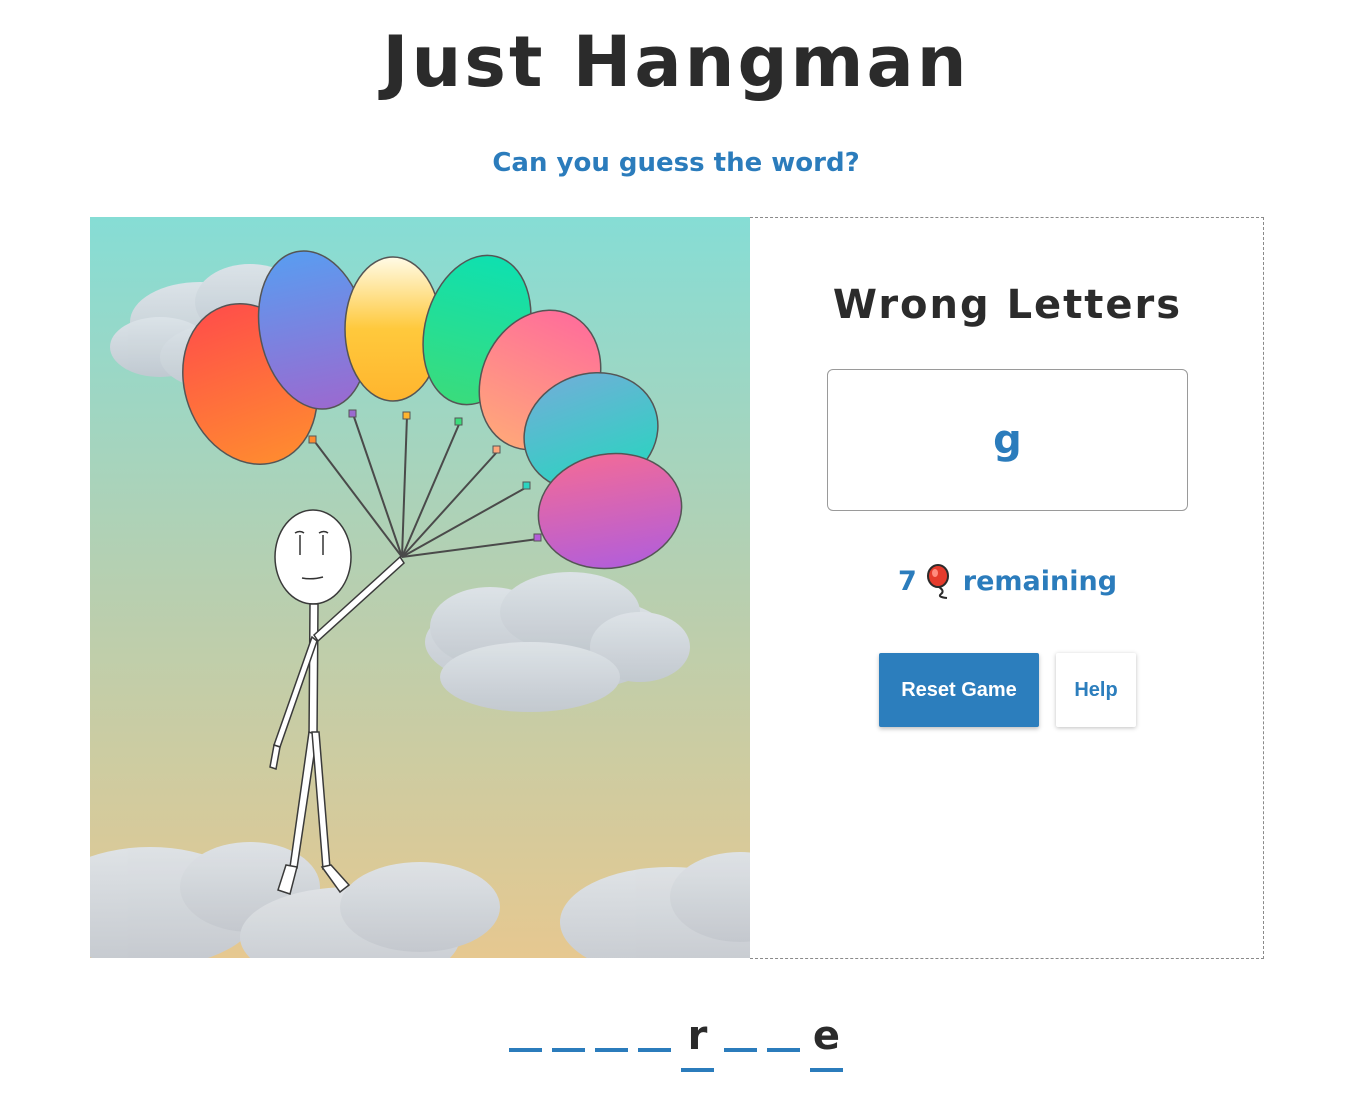 The height and width of the screenshot is (1119, 1352). What do you see at coordinates (676, 1041) in the screenshot?
I see `word-slots: re` at bounding box center [676, 1041].